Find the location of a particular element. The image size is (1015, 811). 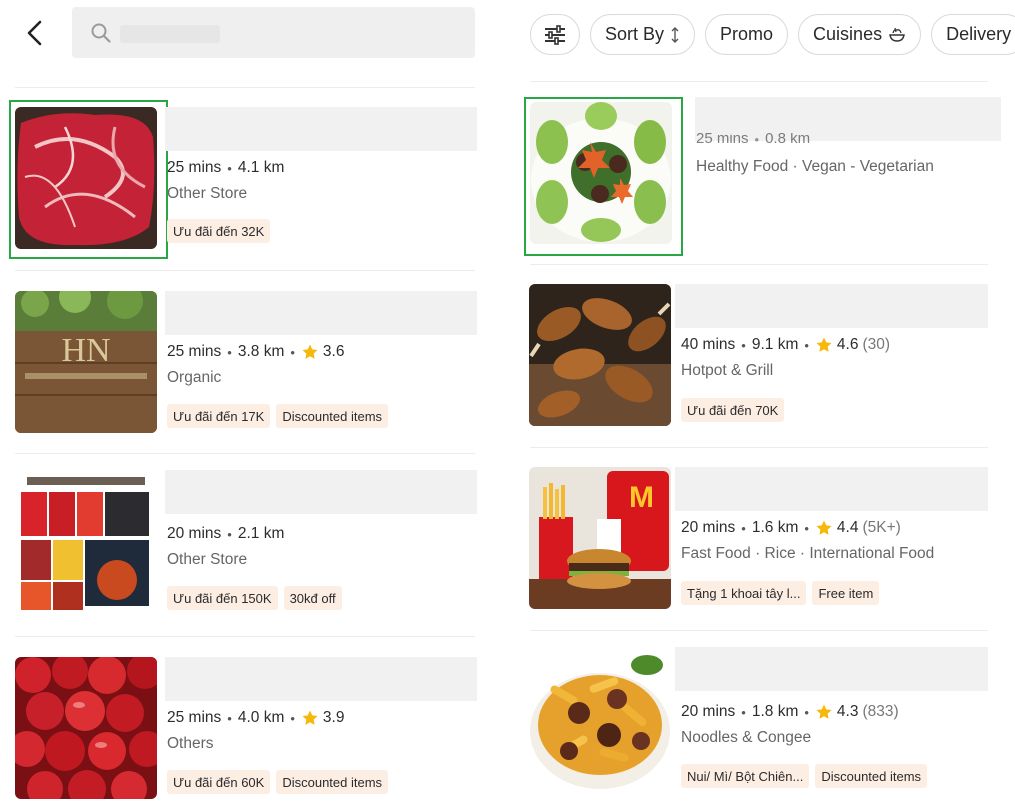

rating-count: (833) is located at coordinates (880, 711).